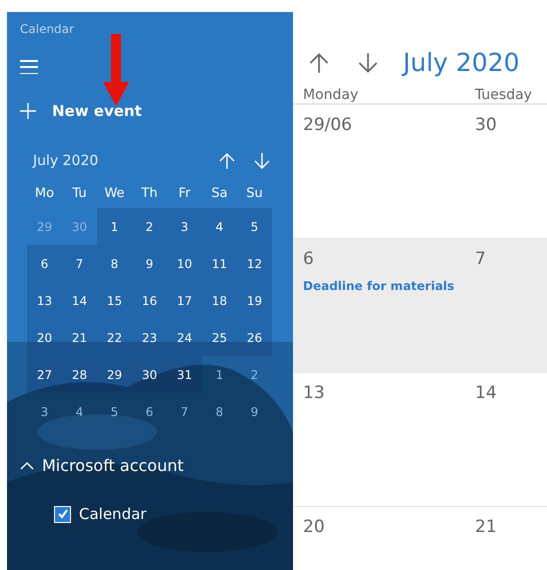  I want to click on mini-calendar-day: 26, so click(254, 337).